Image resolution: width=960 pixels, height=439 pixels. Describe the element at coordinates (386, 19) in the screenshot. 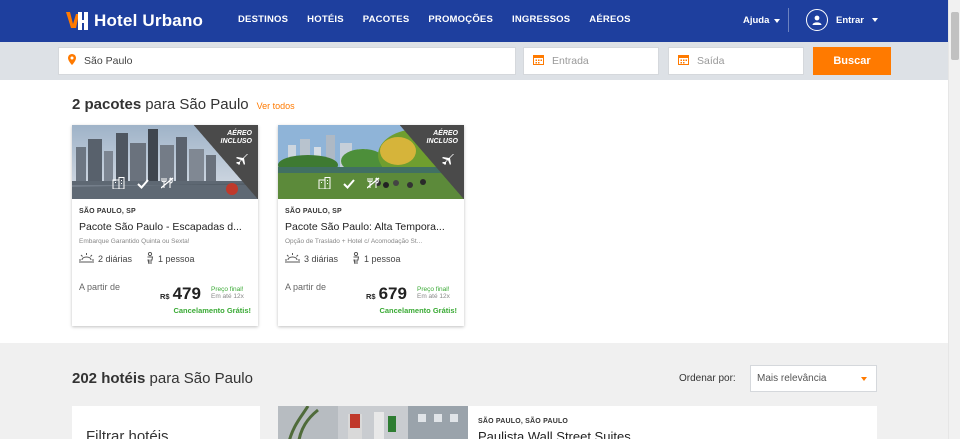

I see `nav-pacotes: PACOTES` at that location.